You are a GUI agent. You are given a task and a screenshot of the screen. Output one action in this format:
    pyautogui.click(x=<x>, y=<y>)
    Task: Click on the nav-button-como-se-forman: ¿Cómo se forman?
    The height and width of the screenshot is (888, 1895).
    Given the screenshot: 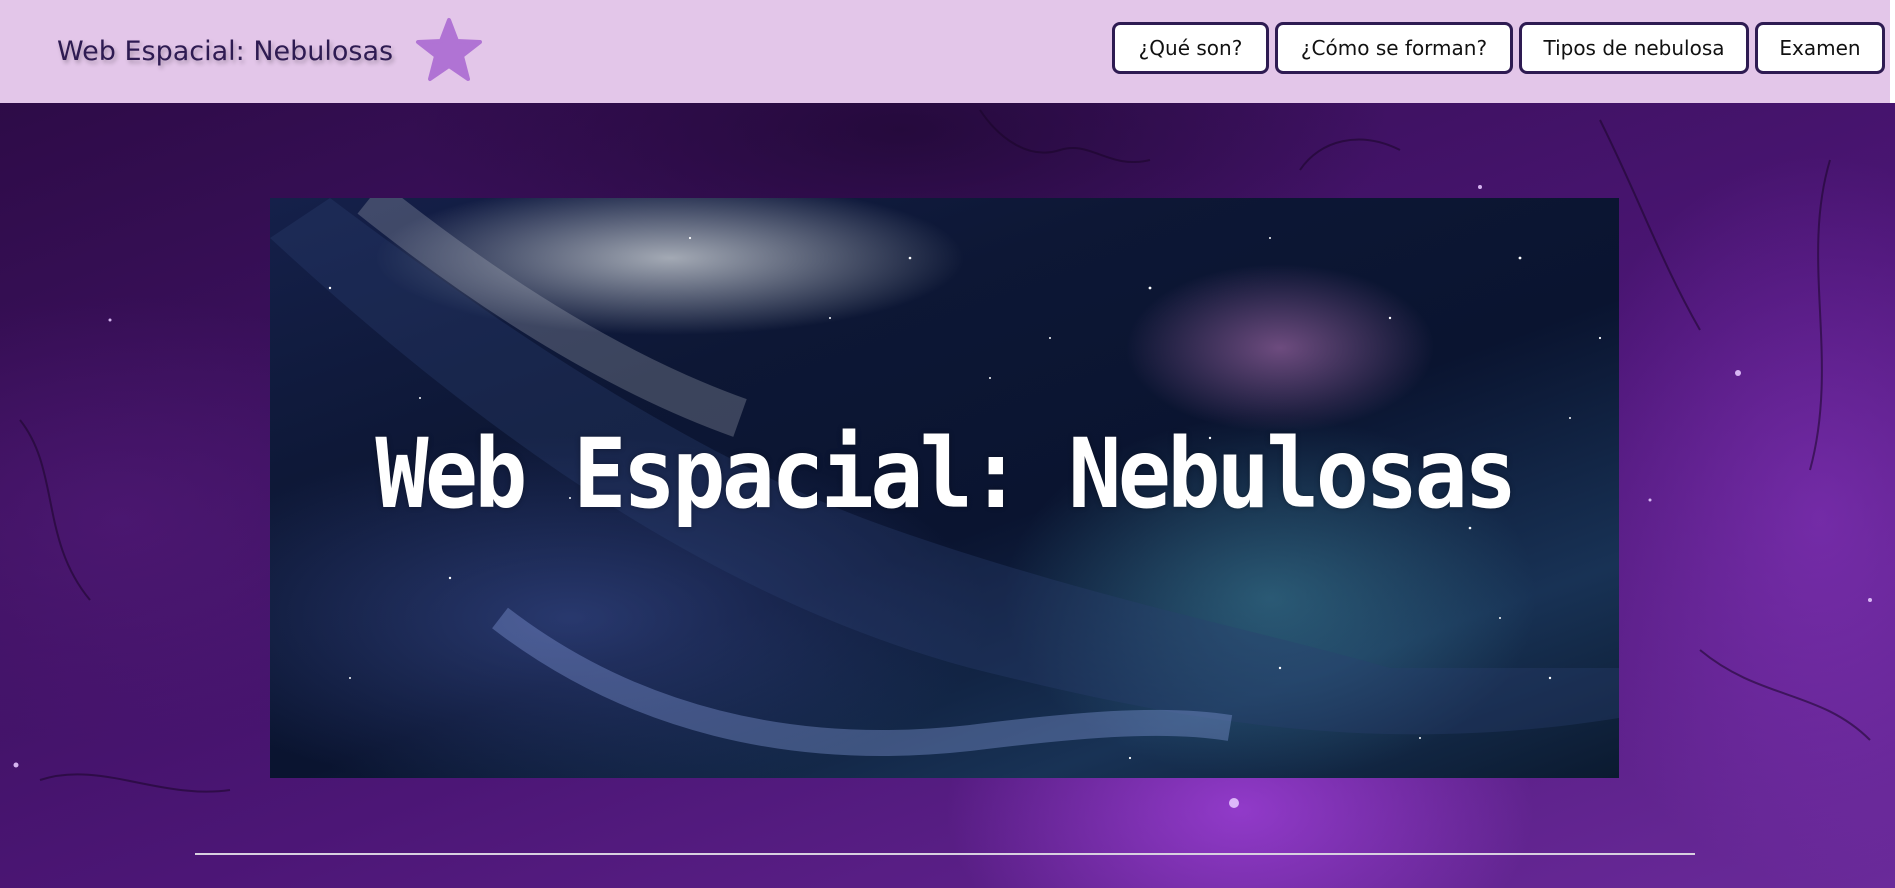 What is the action you would take?
    pyautogui.click(x=1394, y=48)
    